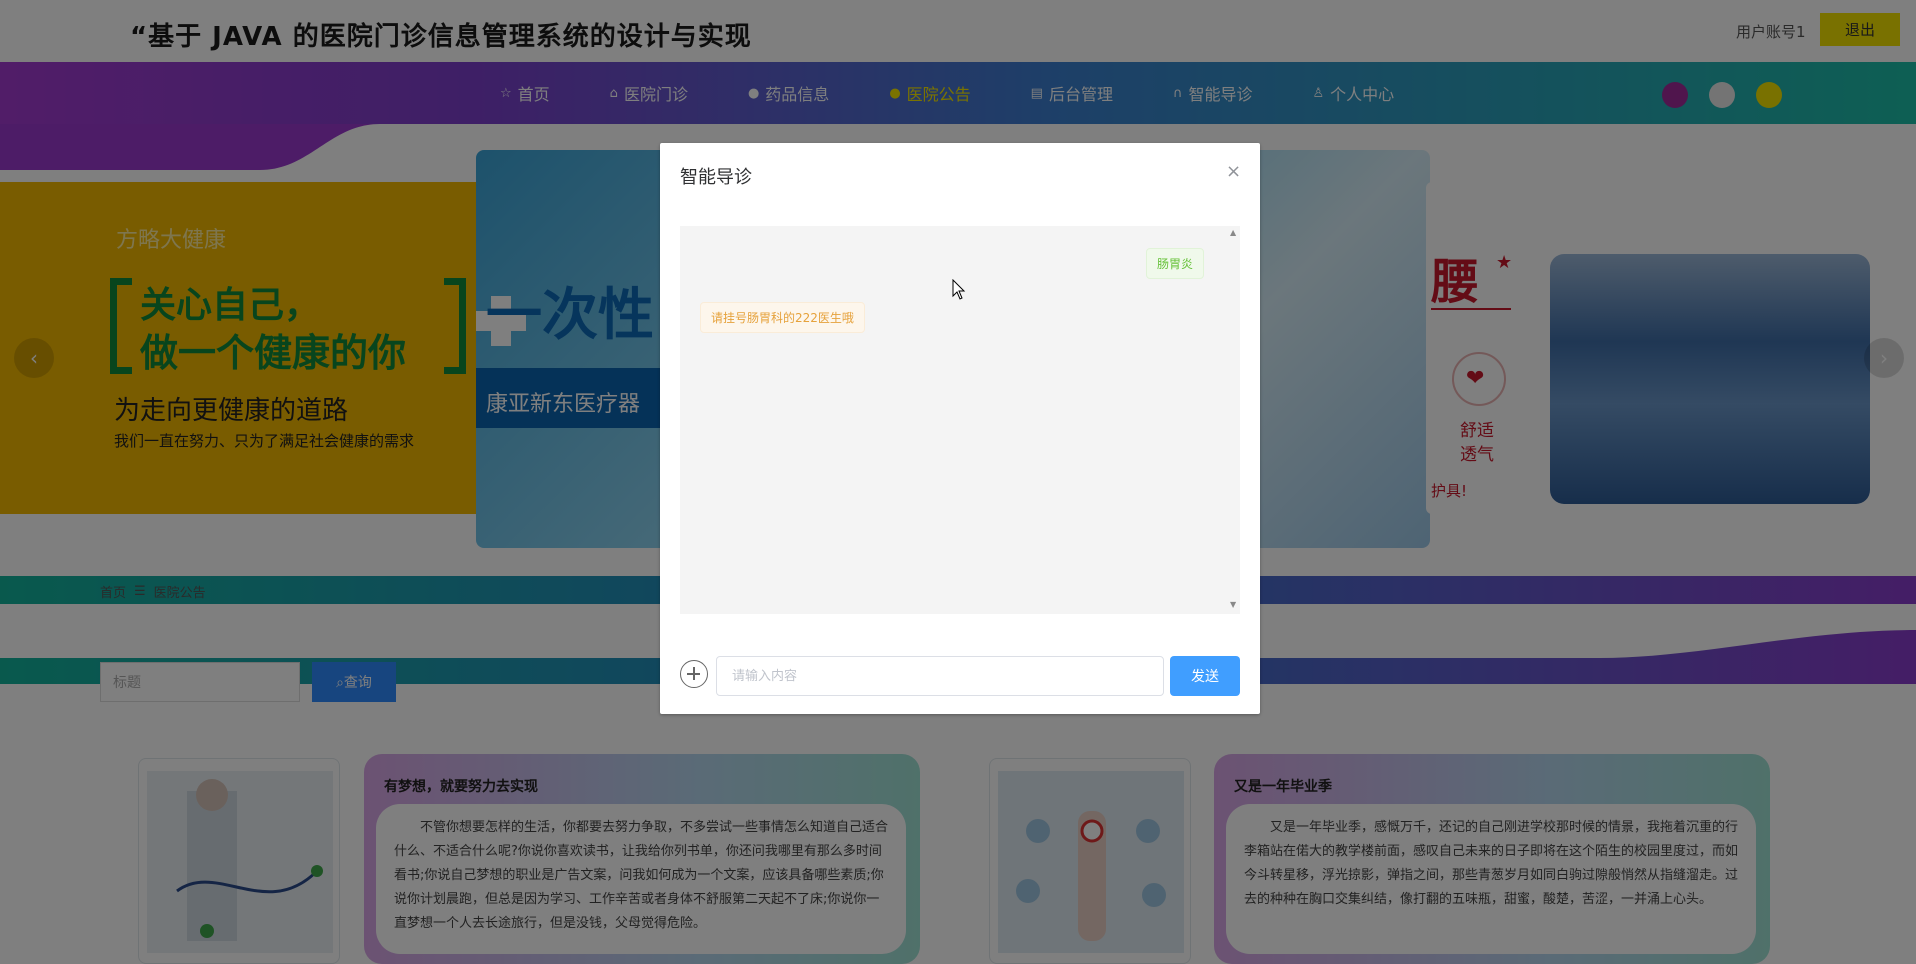 The image size is (1916, 964). What do you see at coordinates (1233, 232) in the screenshot?
I see `scroll-up-icon: ▲` at bounding box center [1233, 232].